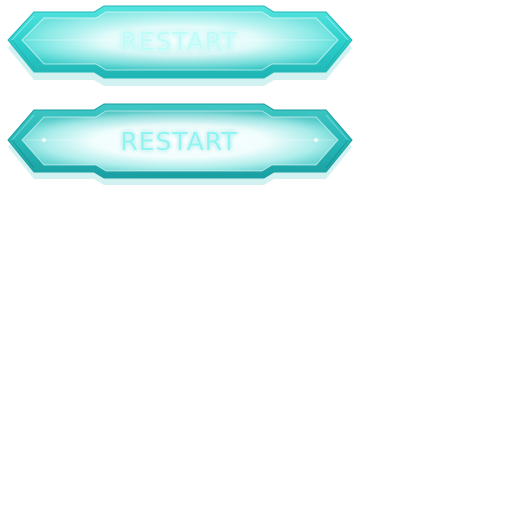 This screenshot has height=512, width=512. I want to click on restart-button: RESTART, so click(179, 46).